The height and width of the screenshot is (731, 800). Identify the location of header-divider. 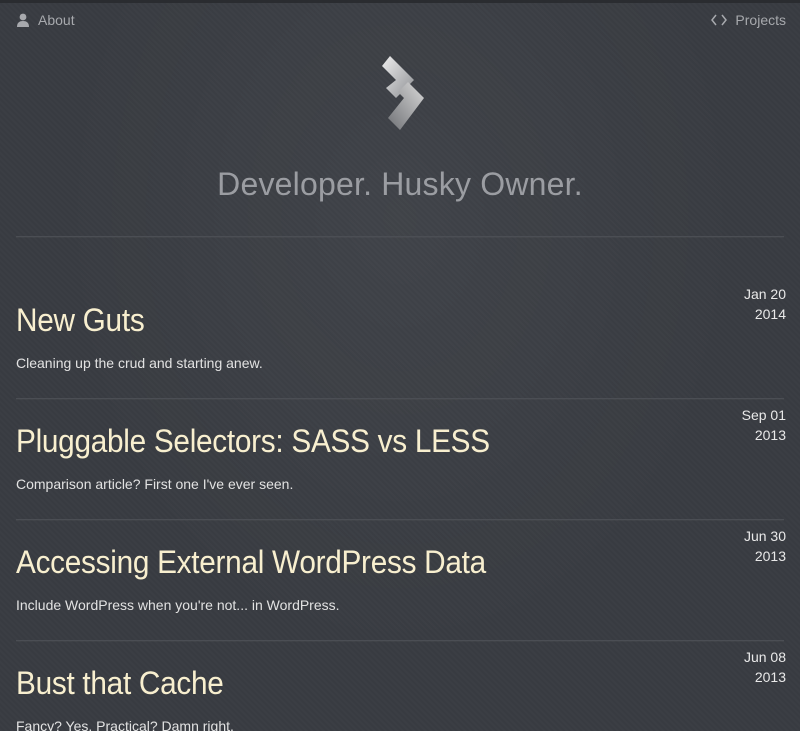
(400, 236).